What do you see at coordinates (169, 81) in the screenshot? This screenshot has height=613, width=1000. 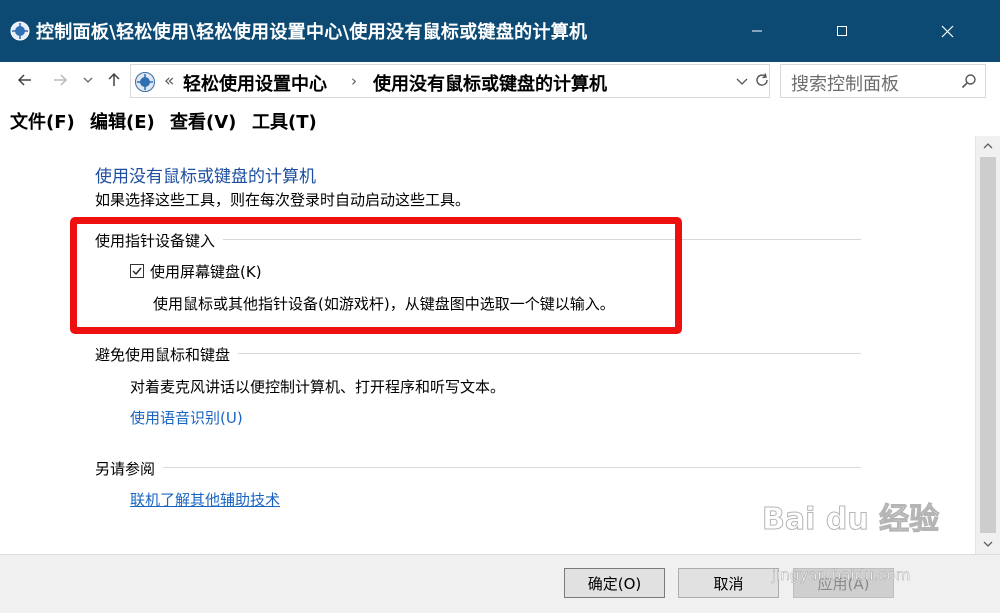 I see `breadcrumb-overflow: «` at bounding box center [169, 81].